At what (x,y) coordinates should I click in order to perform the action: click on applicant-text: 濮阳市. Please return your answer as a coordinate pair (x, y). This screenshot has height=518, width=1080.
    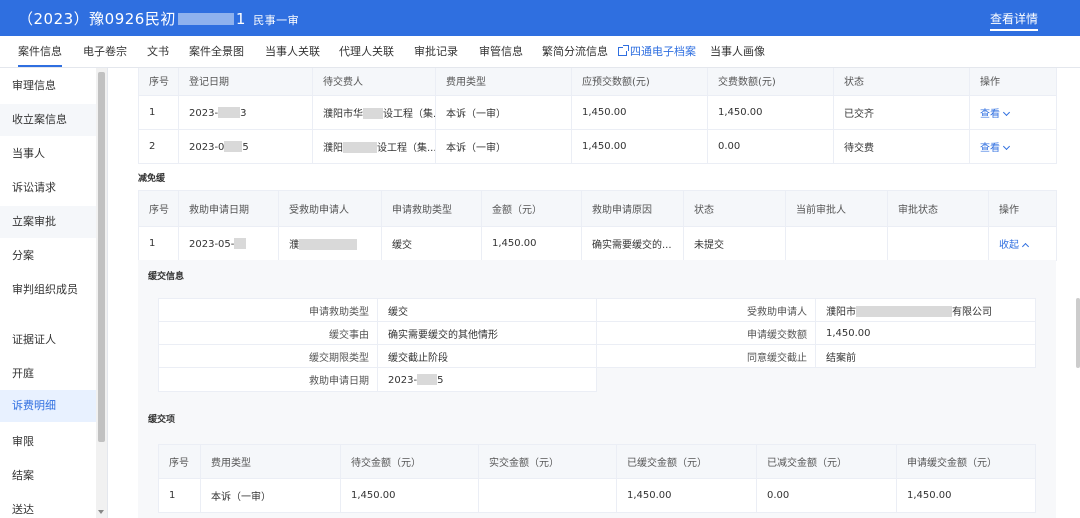
    Looking at the image, I should click on (841, 312).